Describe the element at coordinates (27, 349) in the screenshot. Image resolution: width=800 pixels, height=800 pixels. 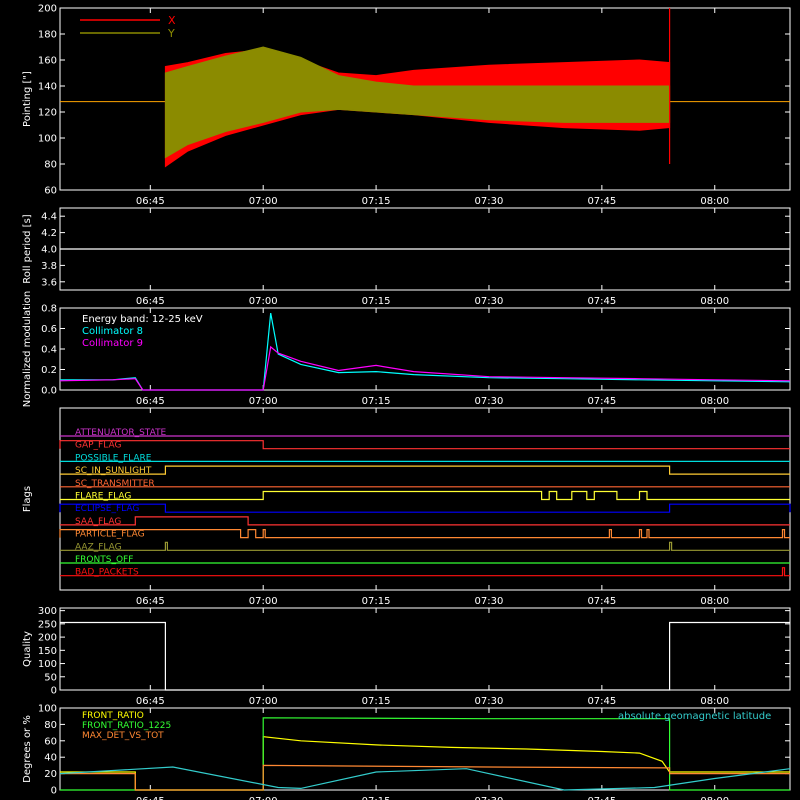
I see `y-axis-label: Normalized modulation` at that location.